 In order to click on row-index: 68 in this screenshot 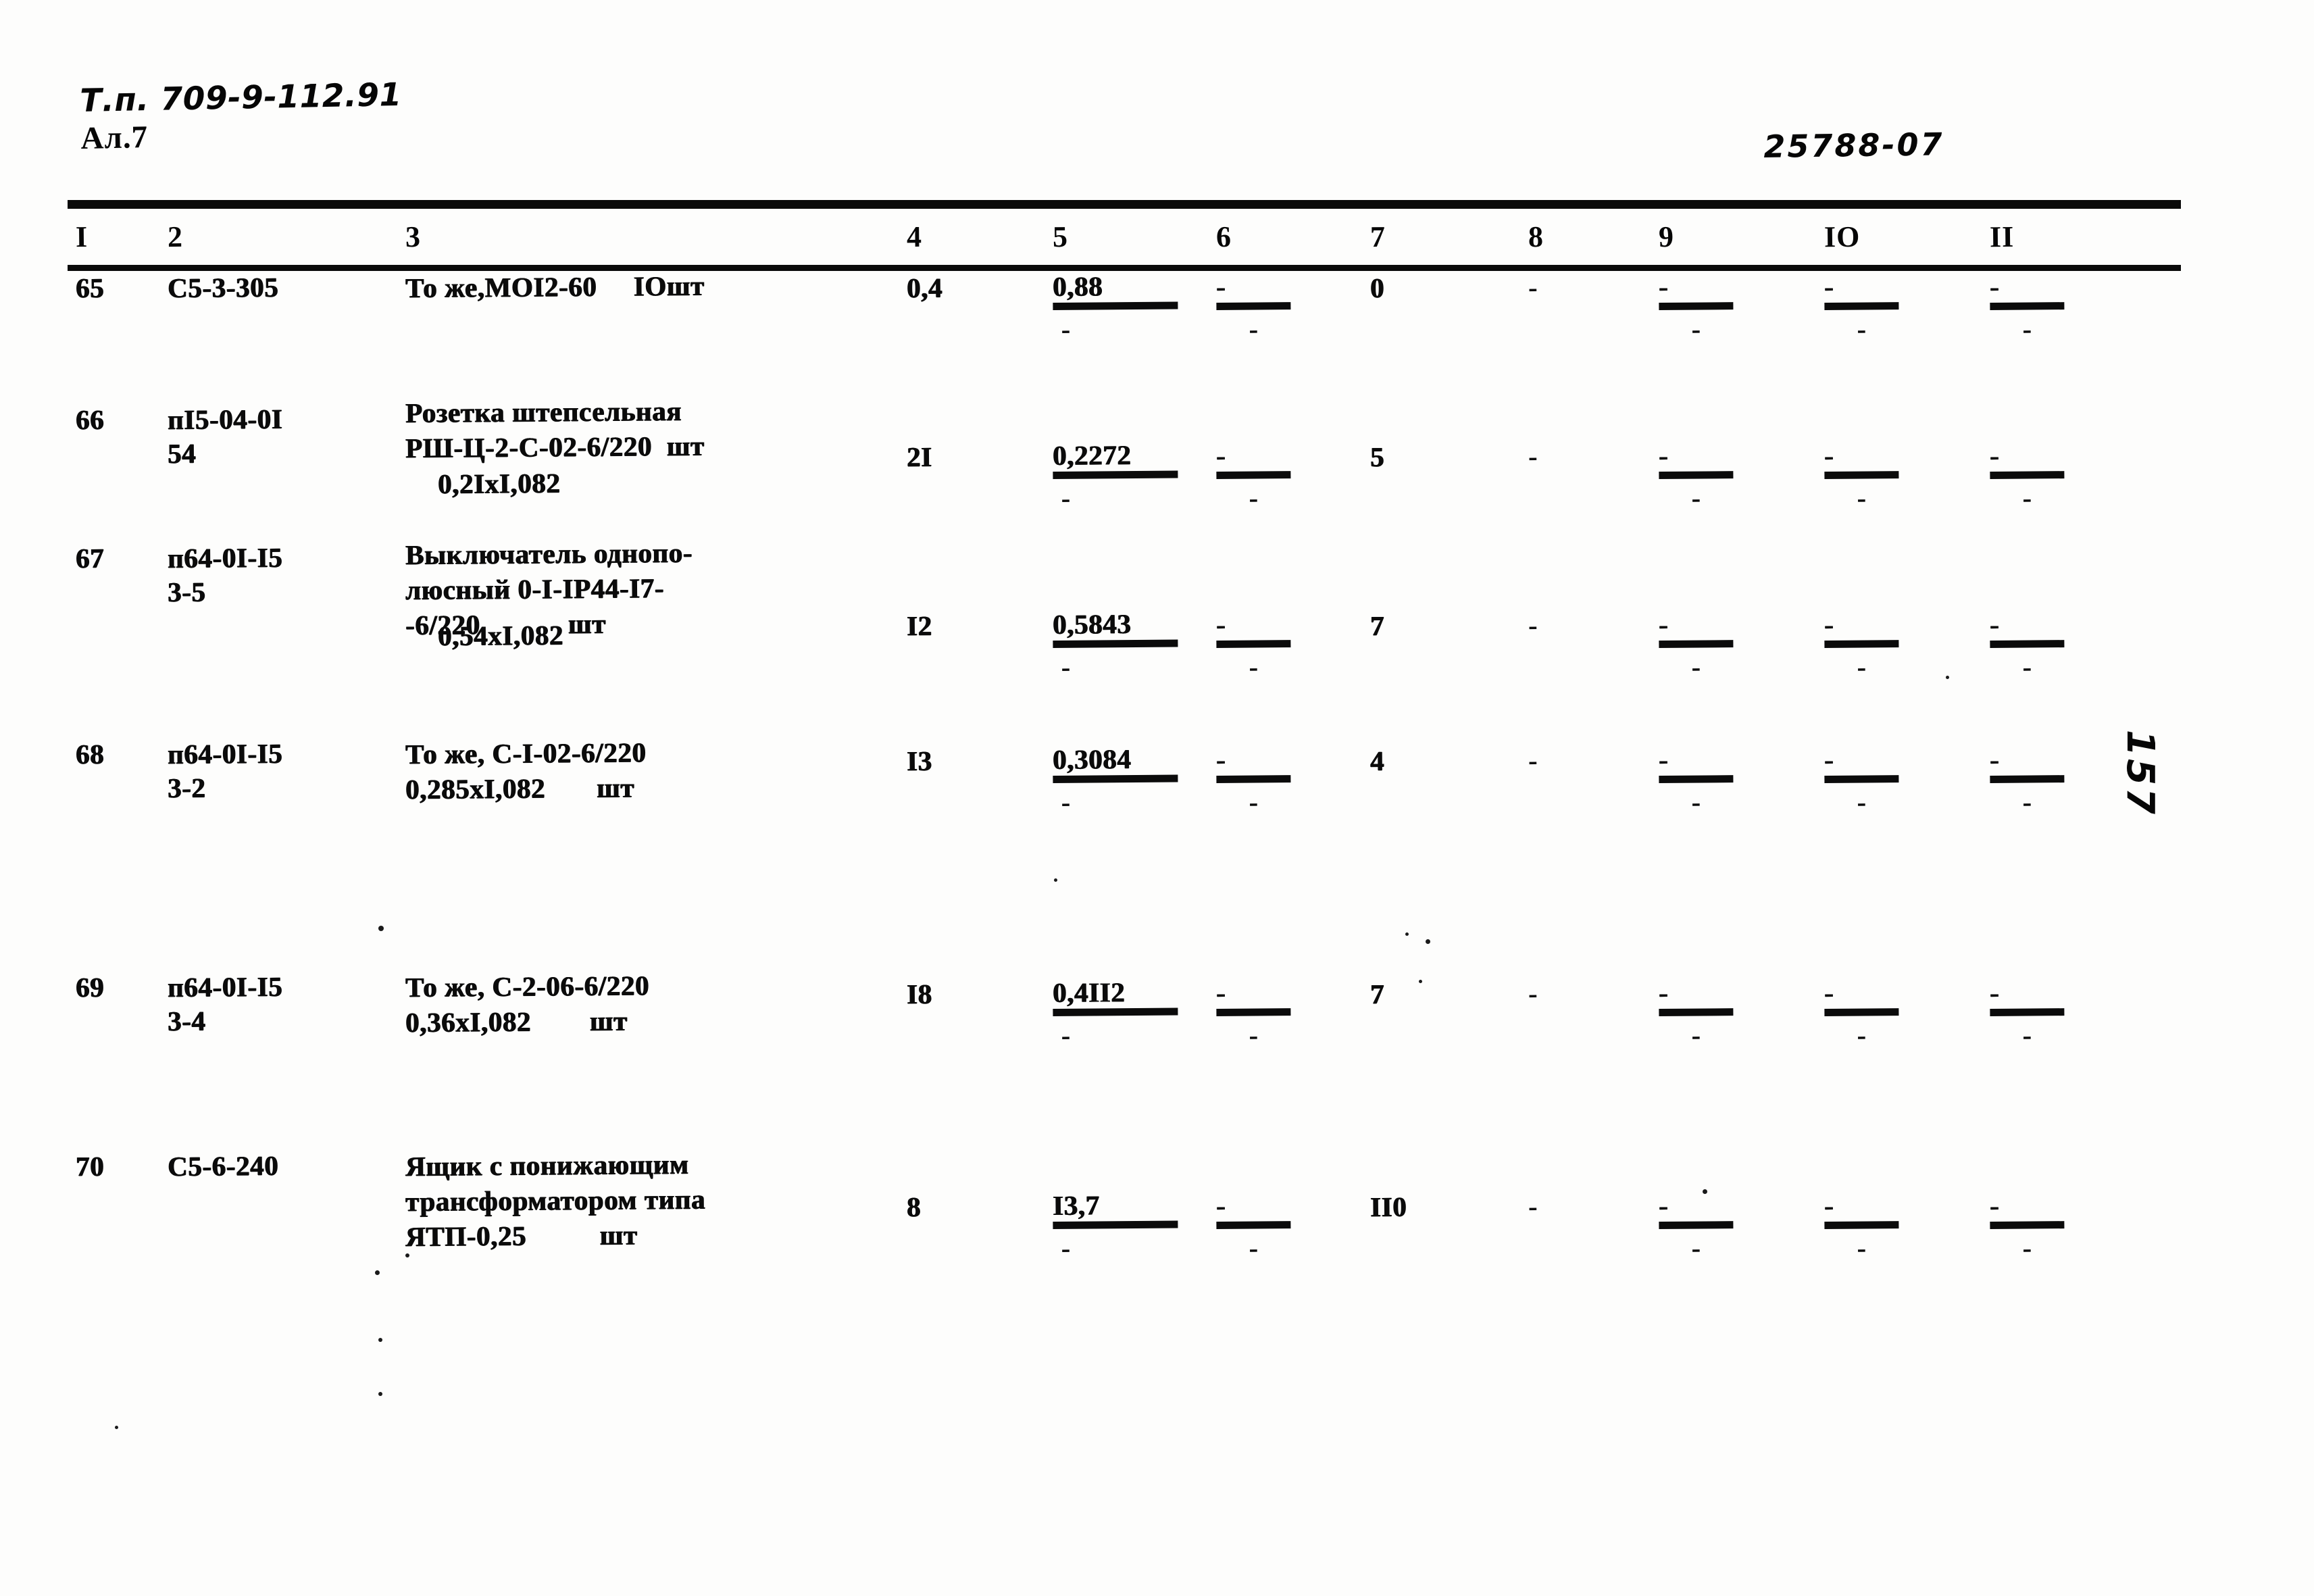, I will do `click(91, 754)`.